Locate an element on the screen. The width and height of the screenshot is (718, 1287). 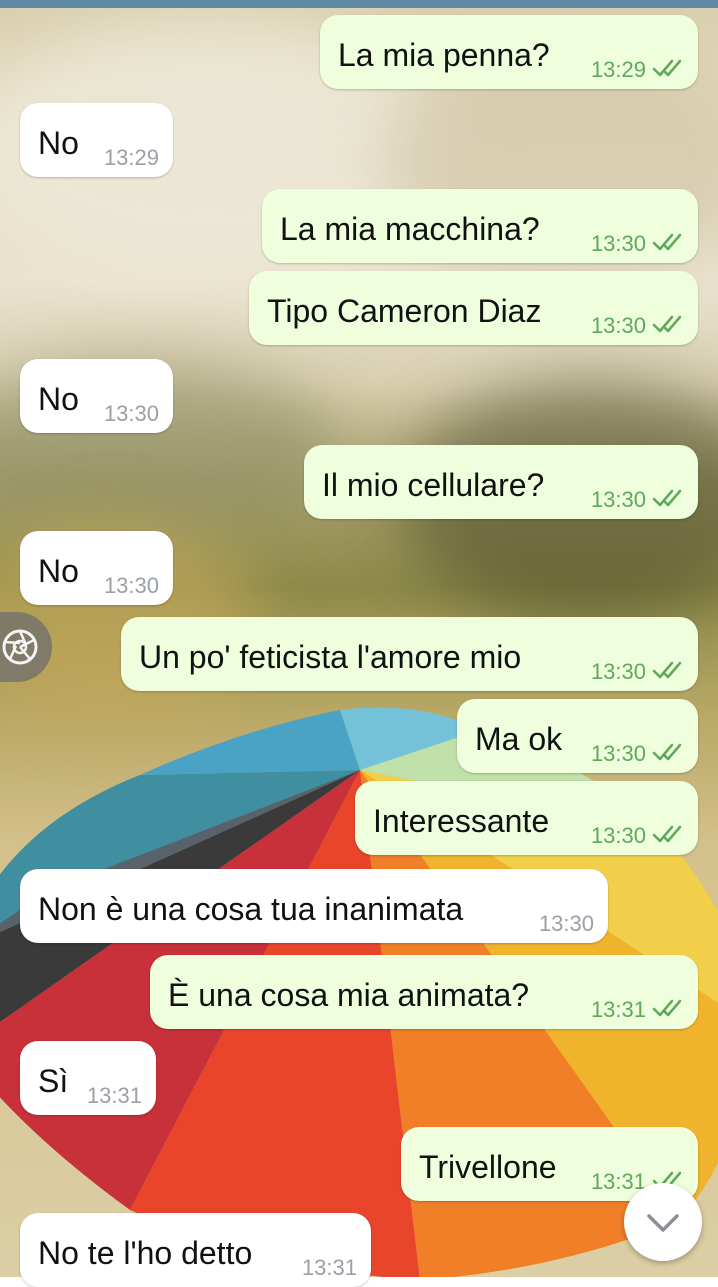
camera-button is located at coordinates (26, 647).